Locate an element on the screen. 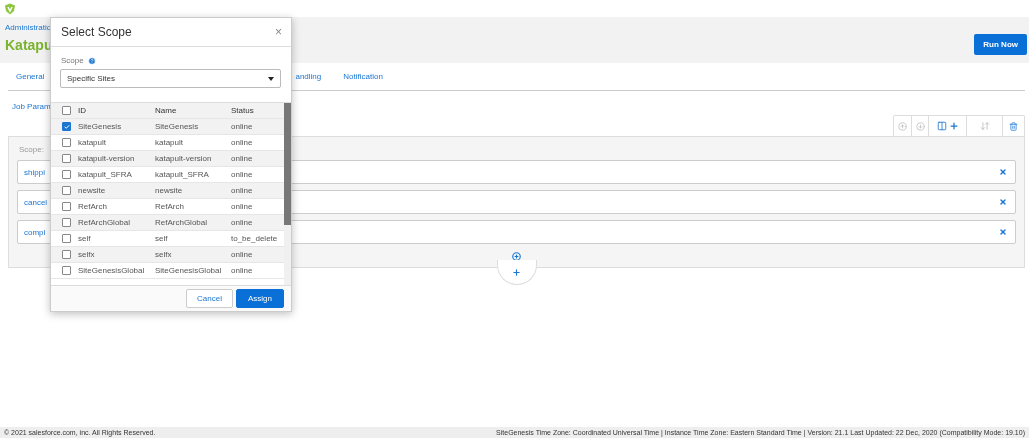 The width and height of the screenshot is (1029, 438). toolbar-button is located at coordinates (1013, 126).